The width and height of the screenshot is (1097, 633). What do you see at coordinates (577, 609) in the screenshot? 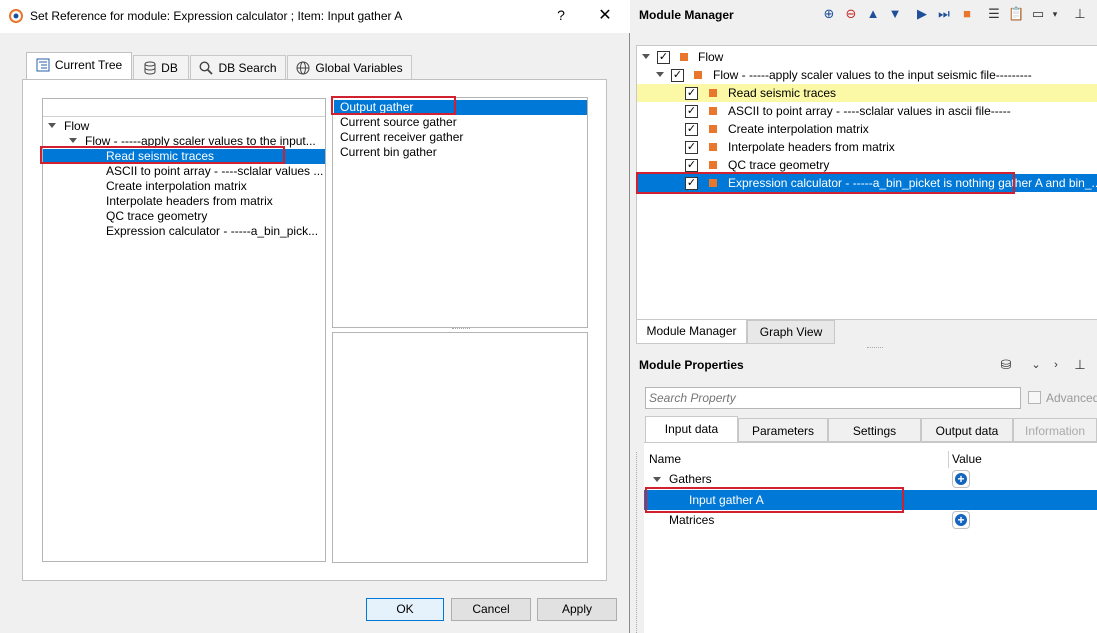
I see `apply-button: Apply` at bounding box center [577, 609].